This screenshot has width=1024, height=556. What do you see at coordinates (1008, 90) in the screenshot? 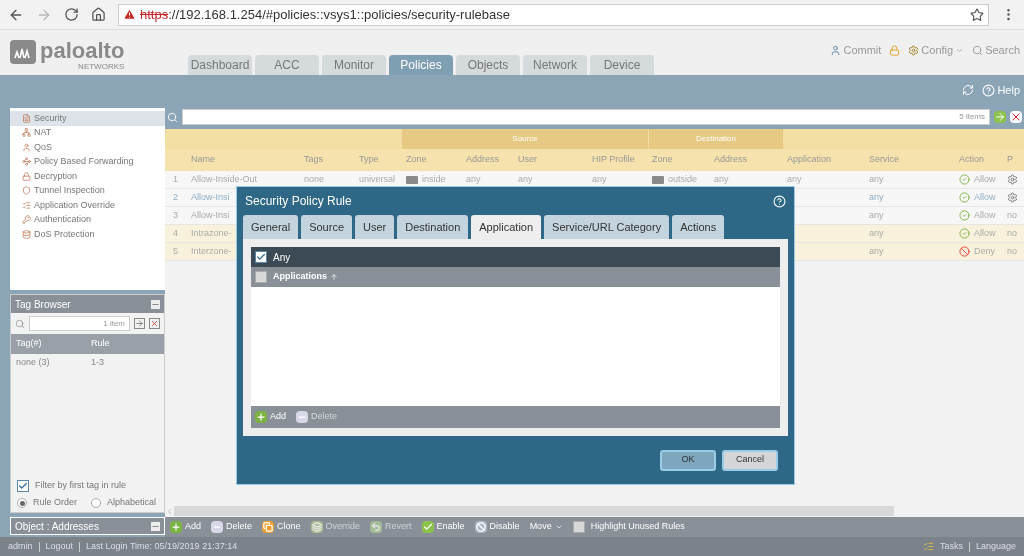
I see `help-link: Help` at bounding box center [1008, 90].